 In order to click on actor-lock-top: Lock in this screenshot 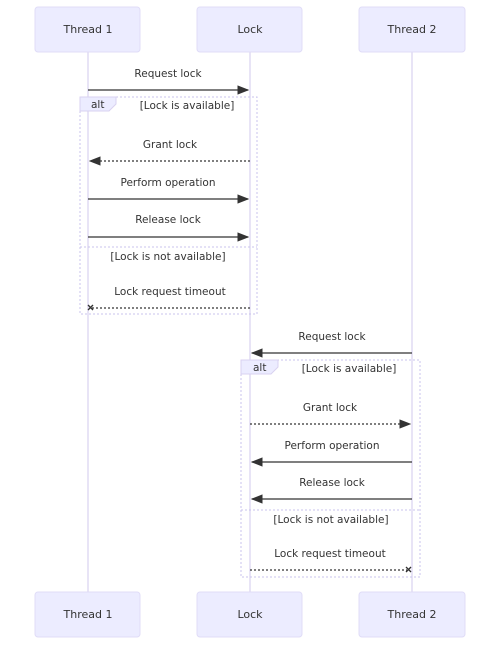, I will do `click(249, 29)`.